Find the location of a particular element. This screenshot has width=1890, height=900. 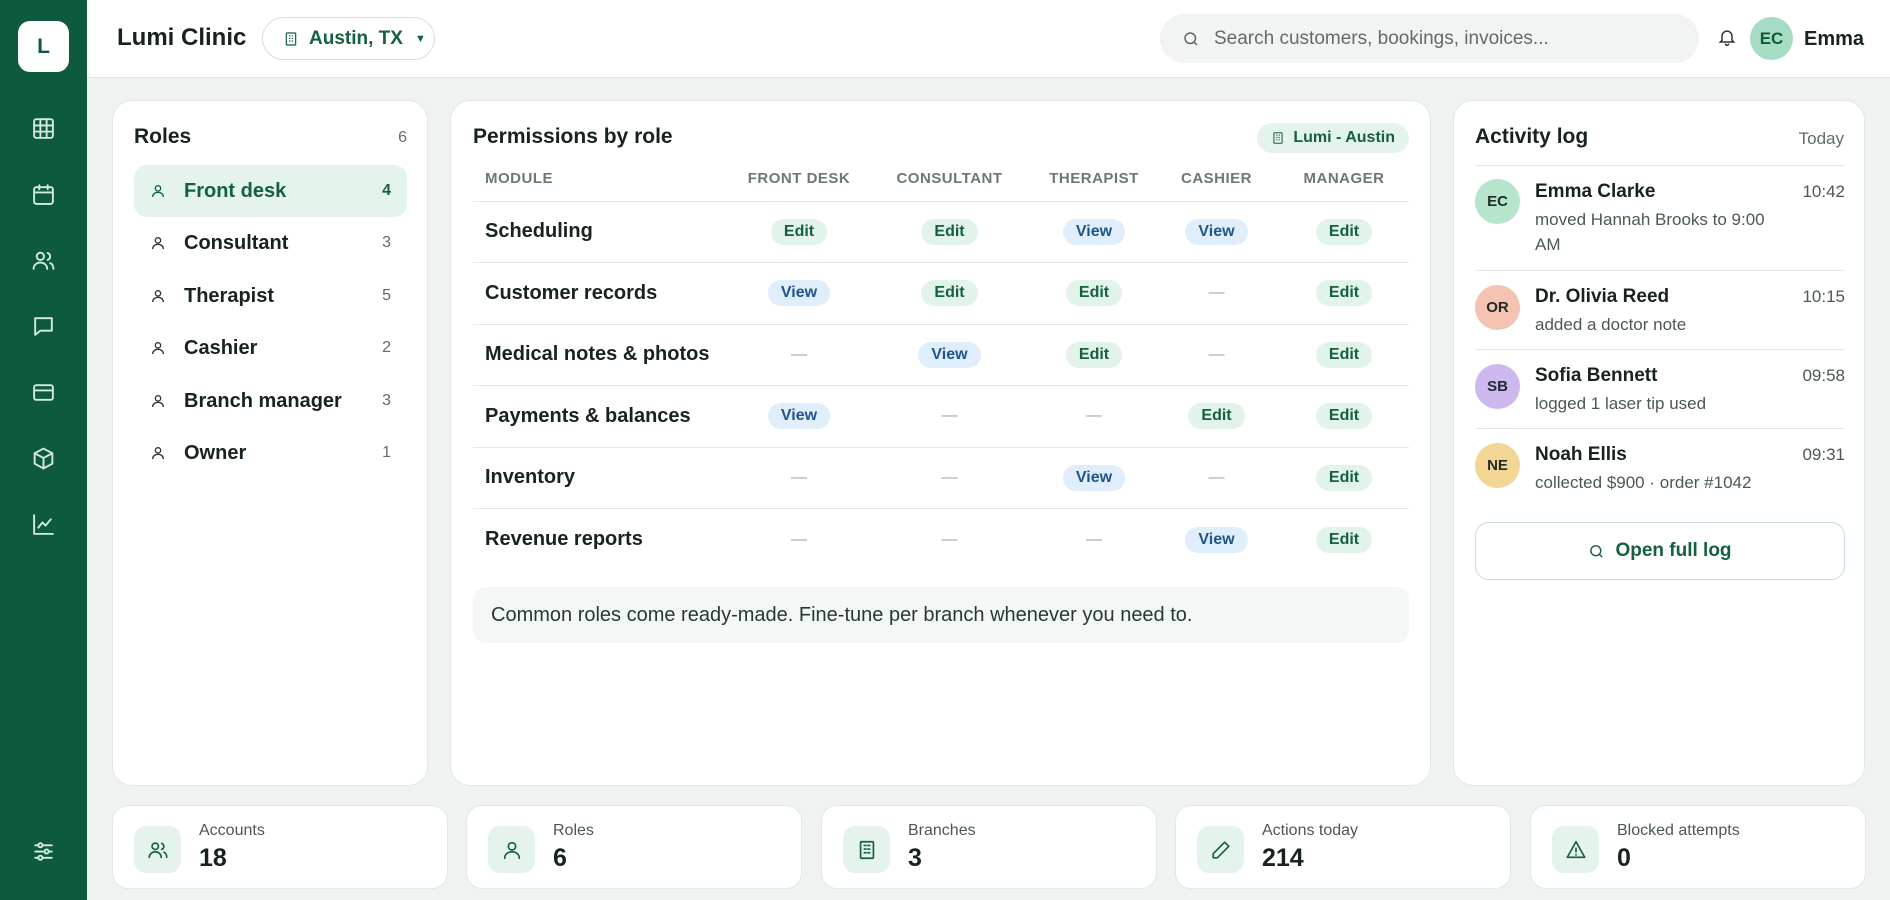

search-input is located at coordinates (1434, 38).